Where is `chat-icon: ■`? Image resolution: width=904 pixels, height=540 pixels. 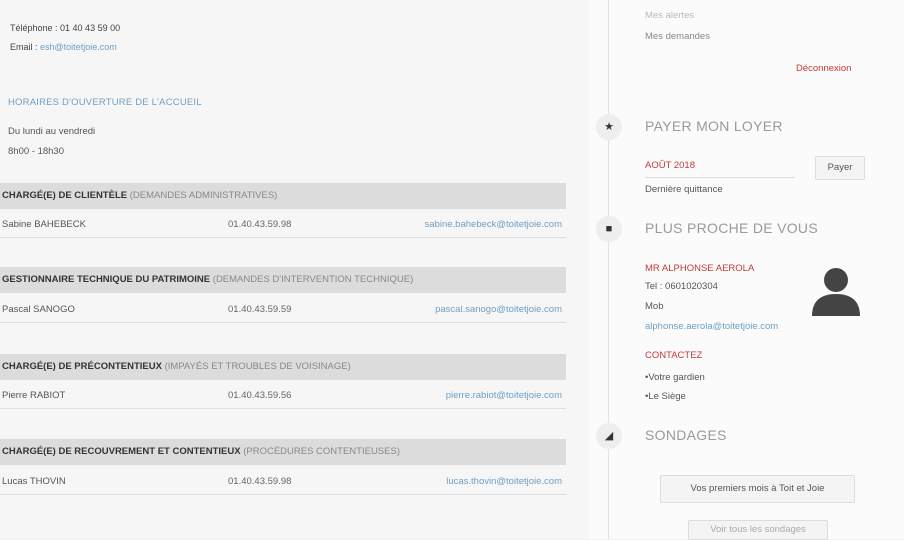
chat-icon: ■ is located at coordinates (609, 229).